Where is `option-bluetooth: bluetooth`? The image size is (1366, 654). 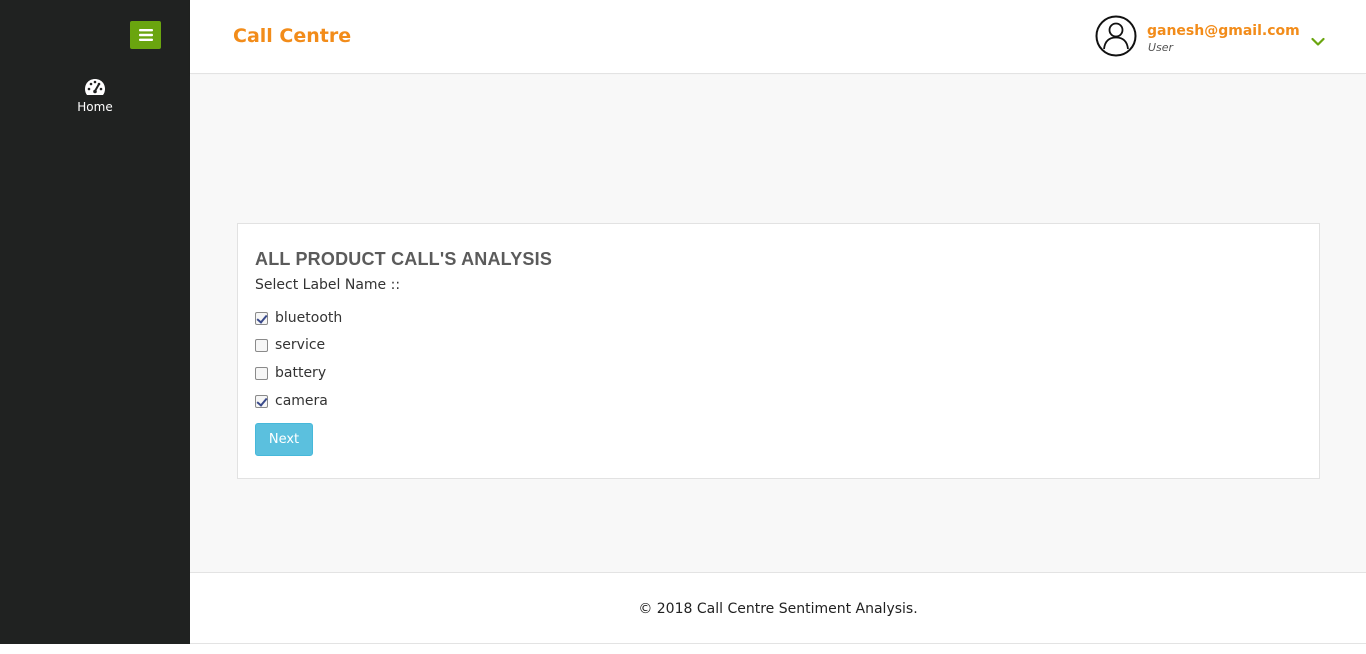
option-bluetooth: bluetooth is located at coordinates (298, 318).